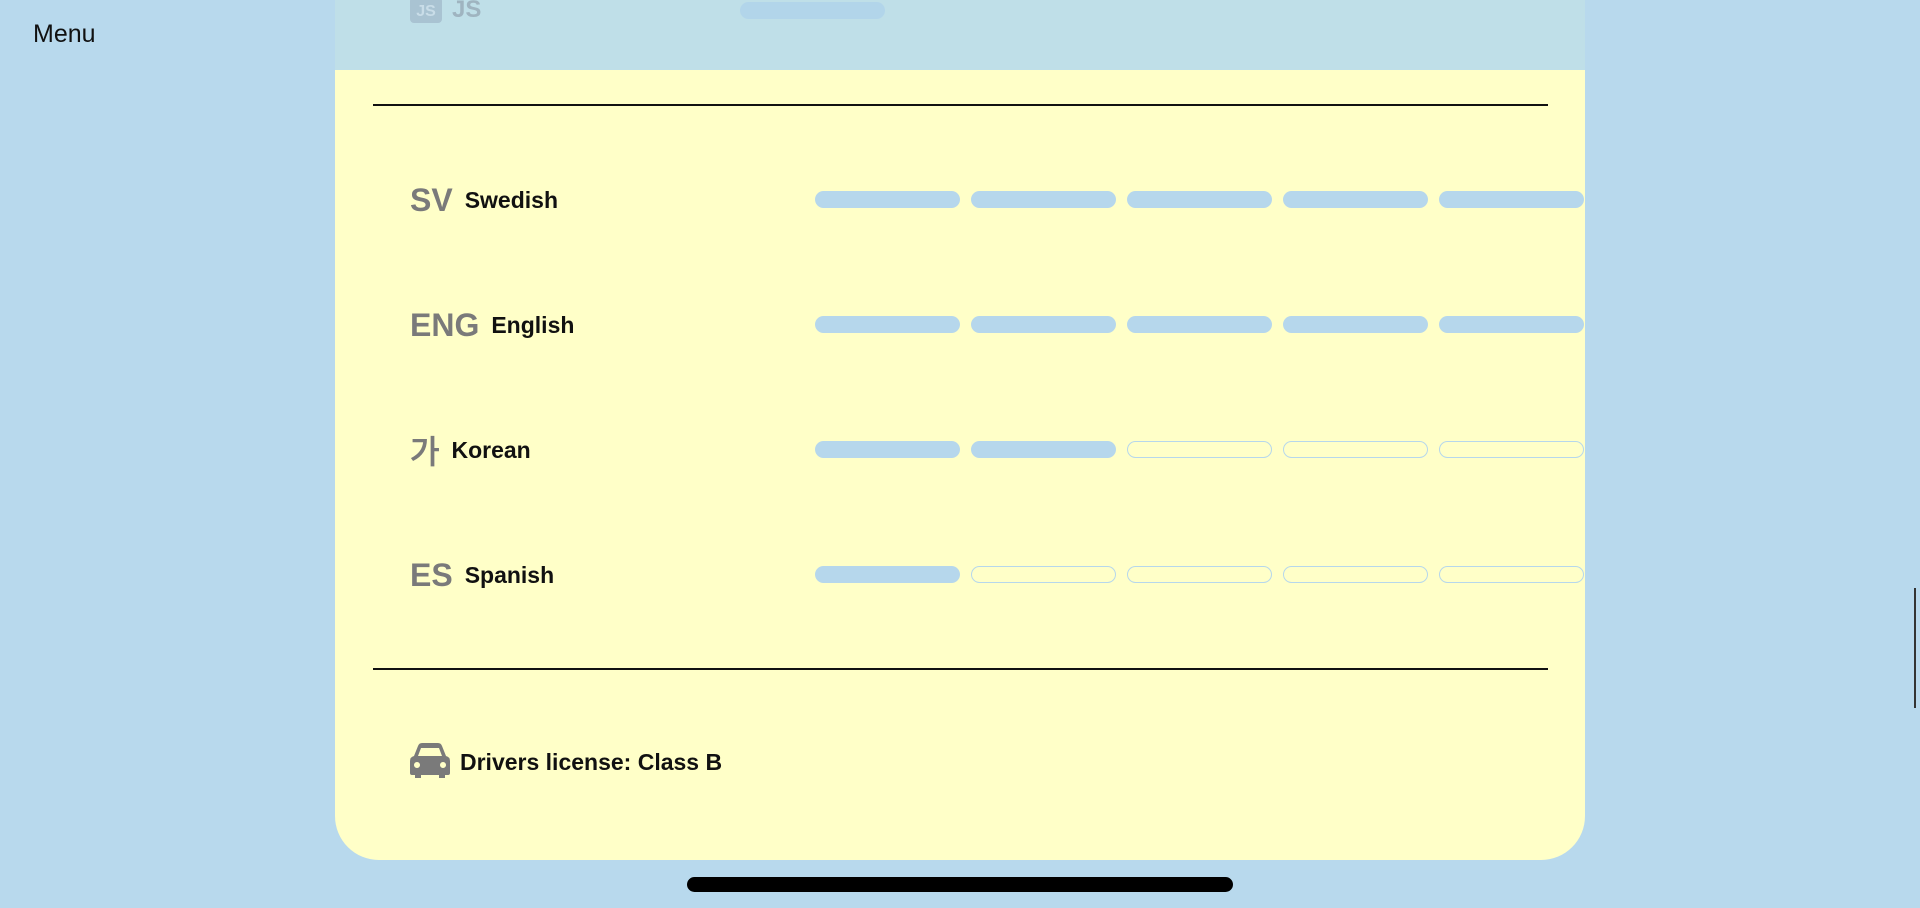 This screenshot has width=1920, height=908. I want to click on language-label: ENG English, so click(492, 325).